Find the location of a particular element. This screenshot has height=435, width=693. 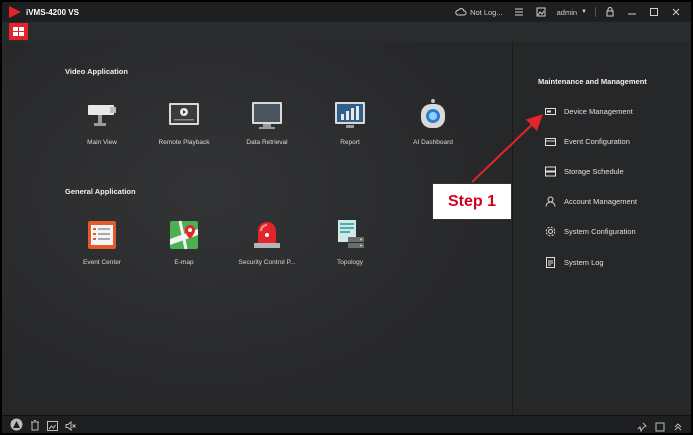

tile-label: Topology is located at coordinates (350, 262).